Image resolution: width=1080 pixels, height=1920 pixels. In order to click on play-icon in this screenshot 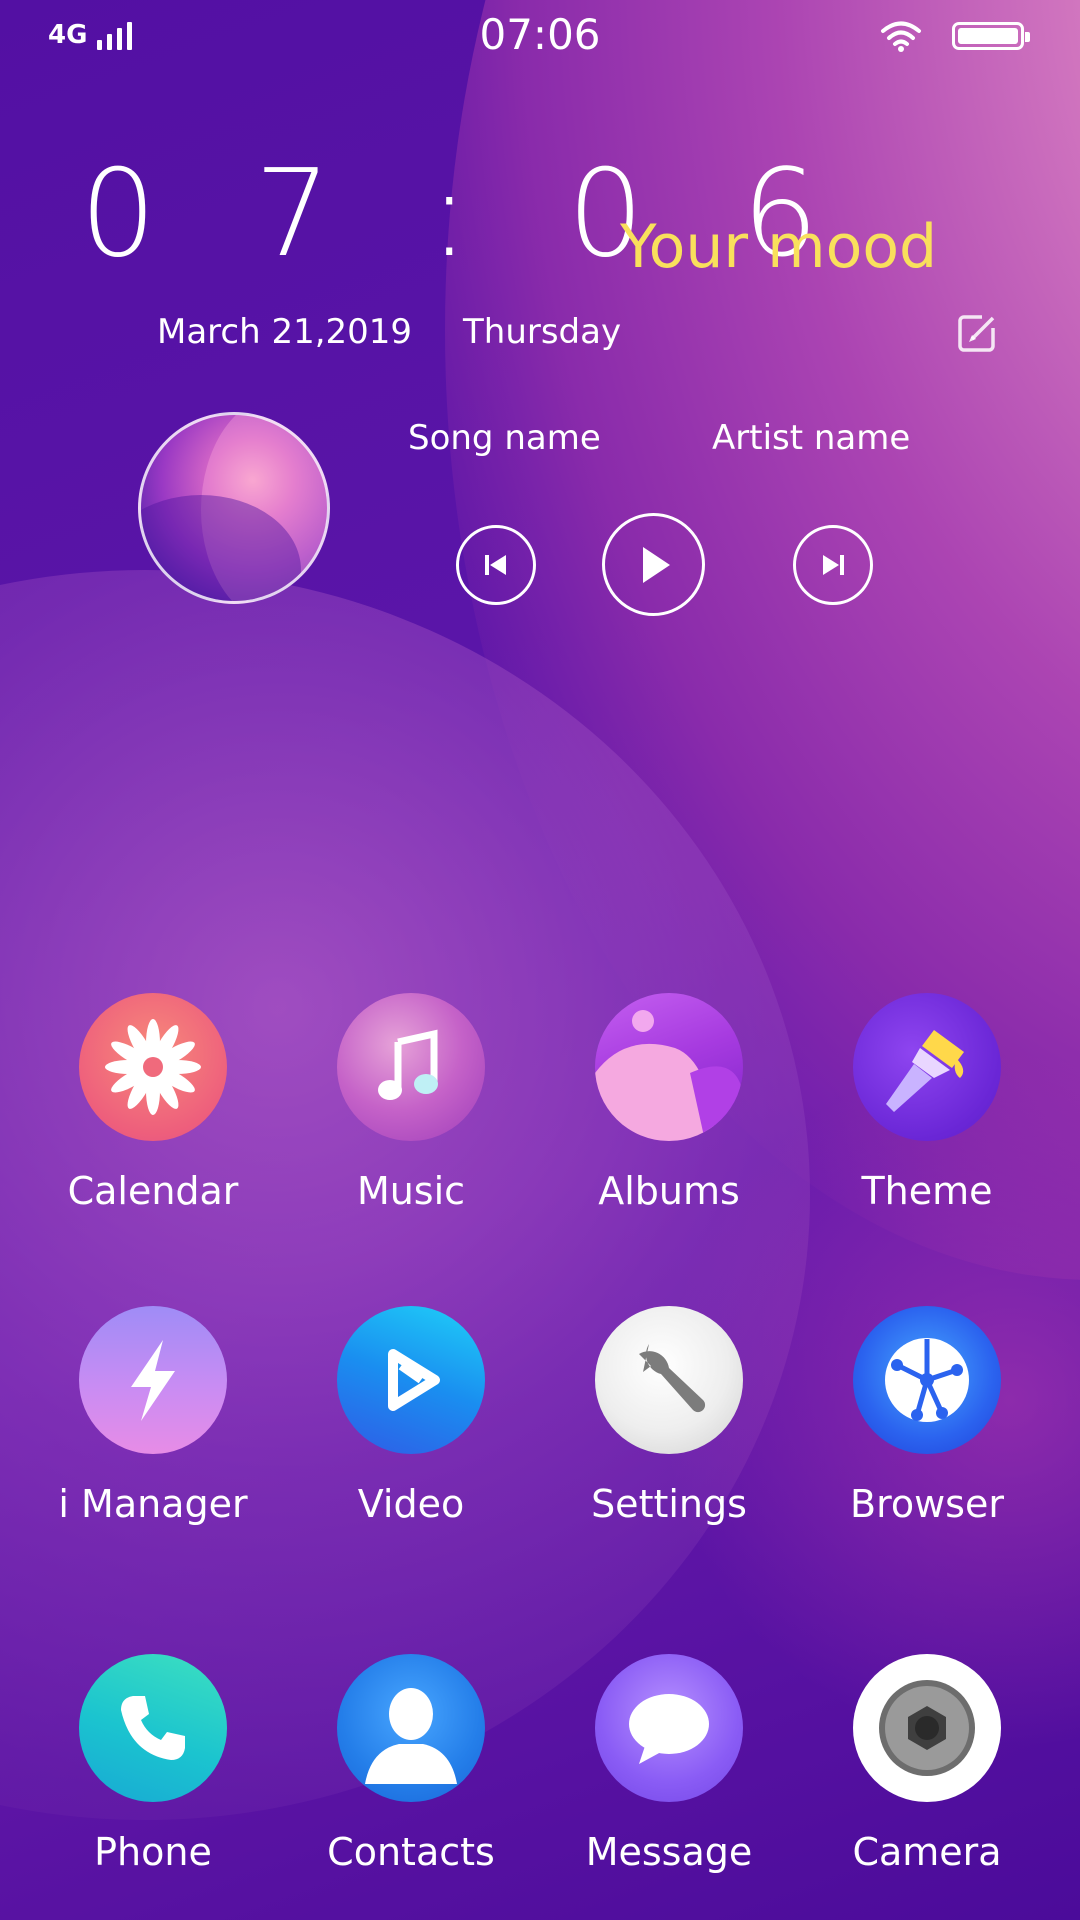, I will do `click(656, 564)`.